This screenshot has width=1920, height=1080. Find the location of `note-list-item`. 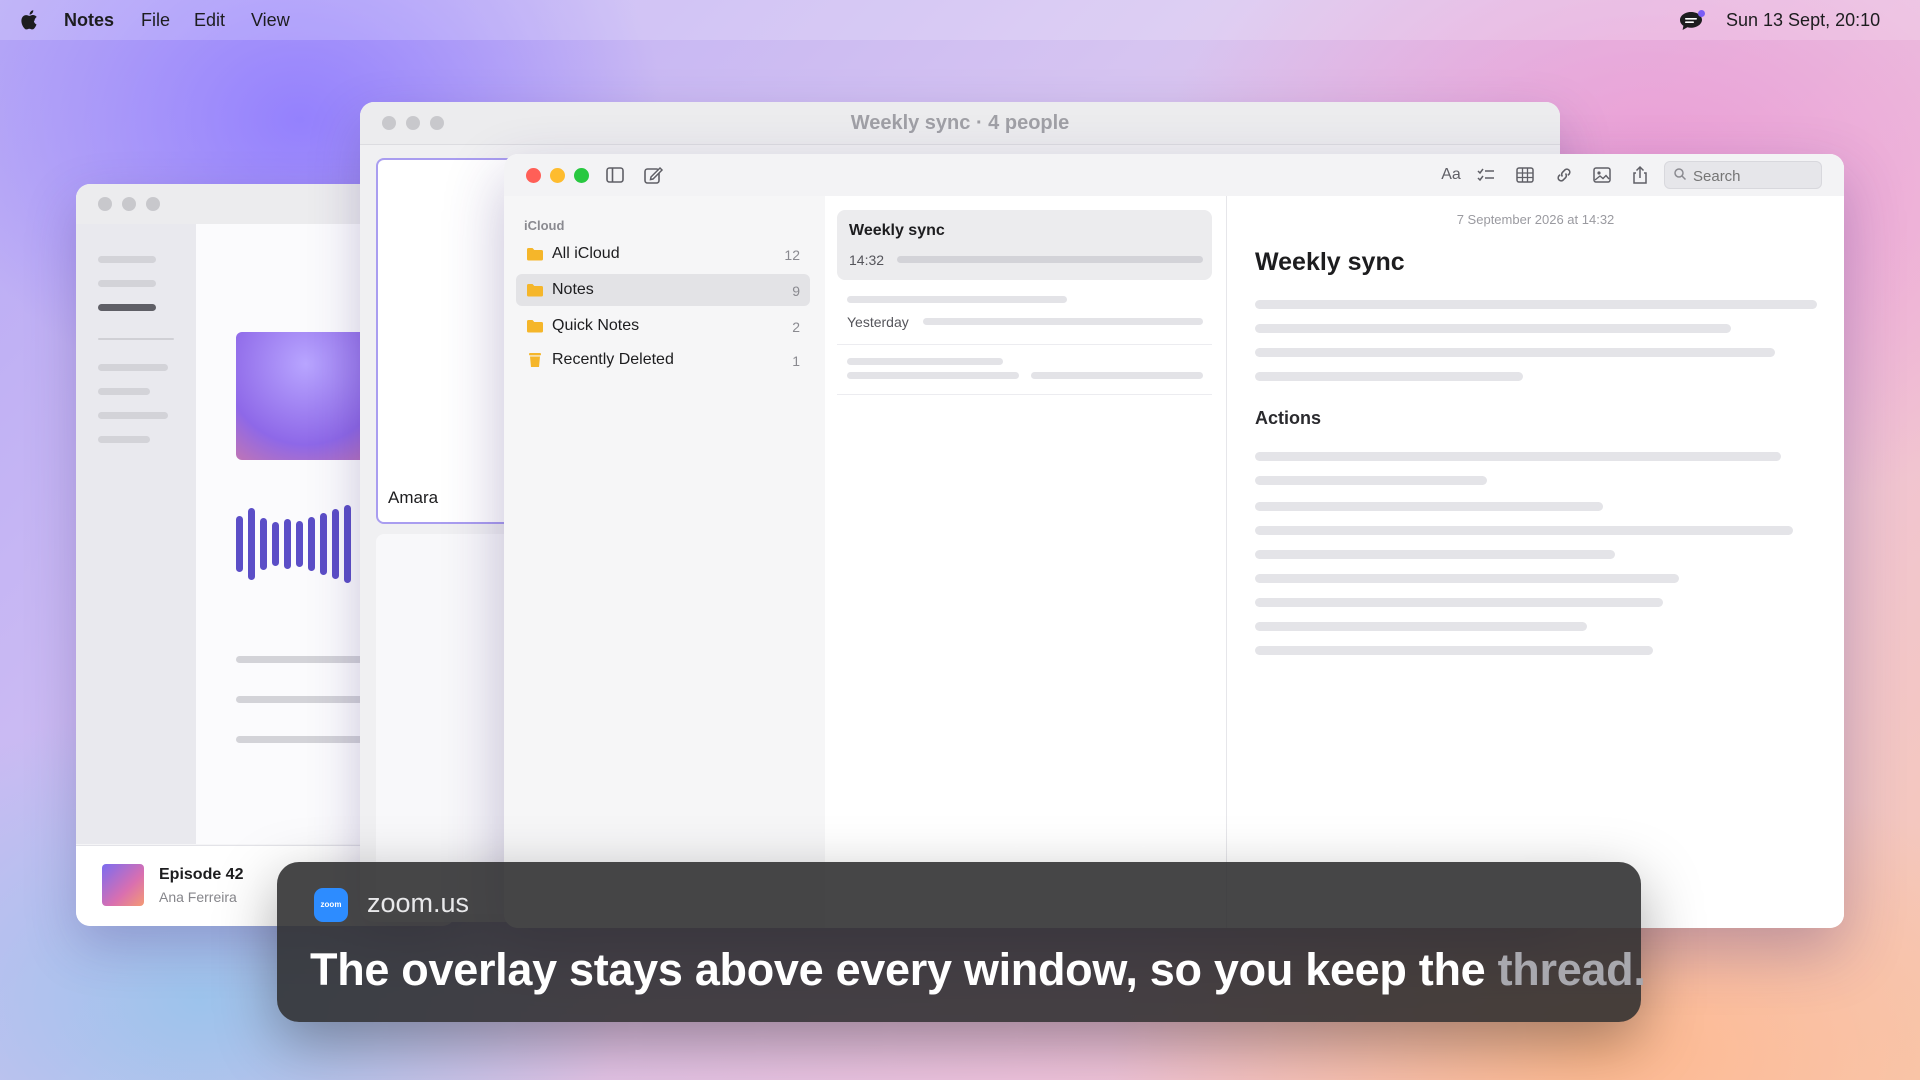

note-list-item is located at coordinates (1024, 370).